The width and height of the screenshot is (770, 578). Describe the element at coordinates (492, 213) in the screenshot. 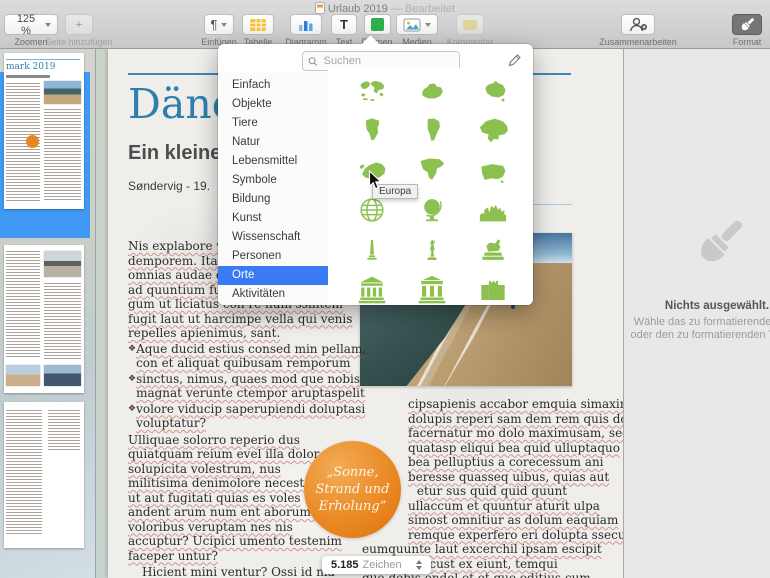

I see `city-skyline-icon` at that location.